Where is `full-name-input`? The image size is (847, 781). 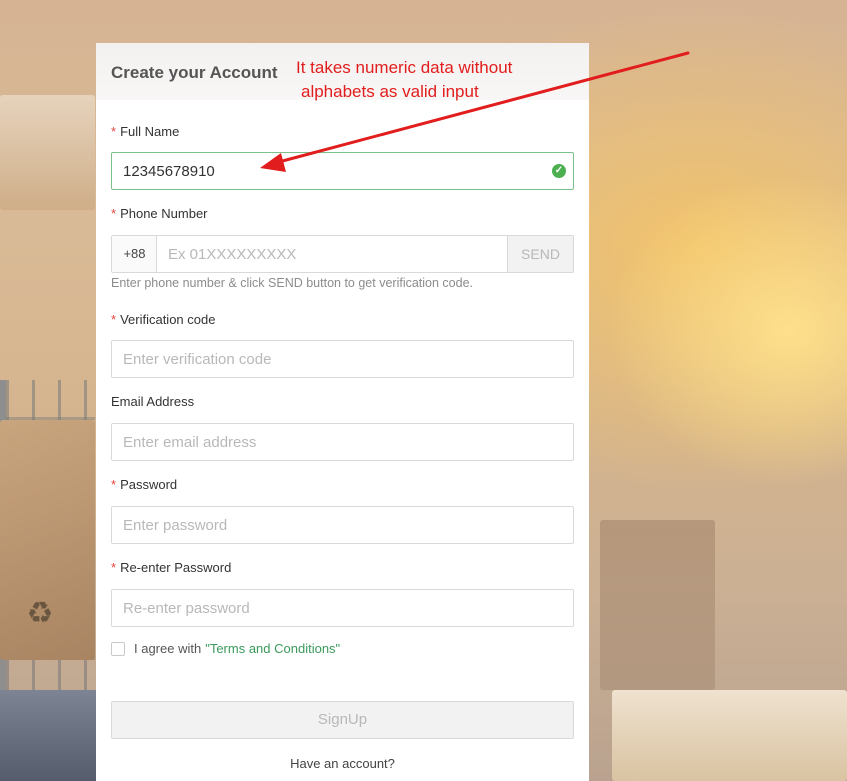
full-name-input is located at coordinates (342, 171).